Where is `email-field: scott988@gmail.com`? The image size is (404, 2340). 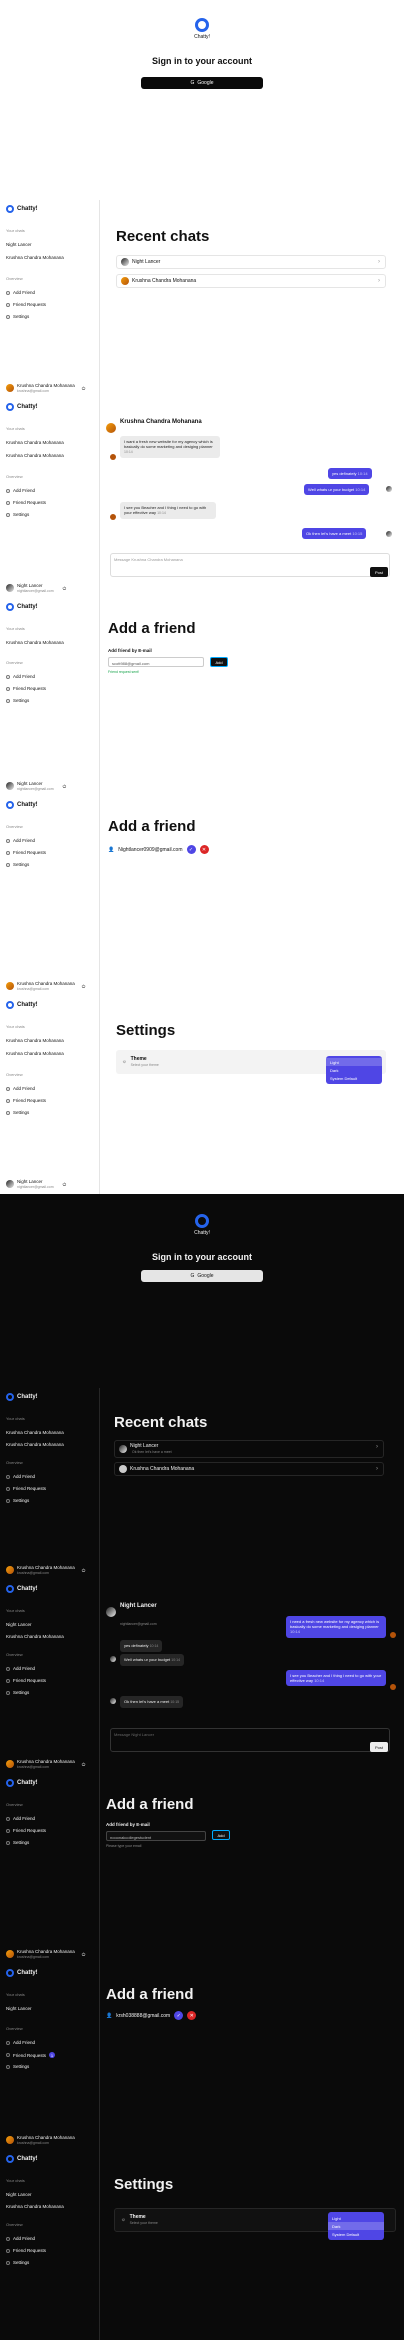
email-field: scott988@gmail.com is located at coordinates (156, 662).